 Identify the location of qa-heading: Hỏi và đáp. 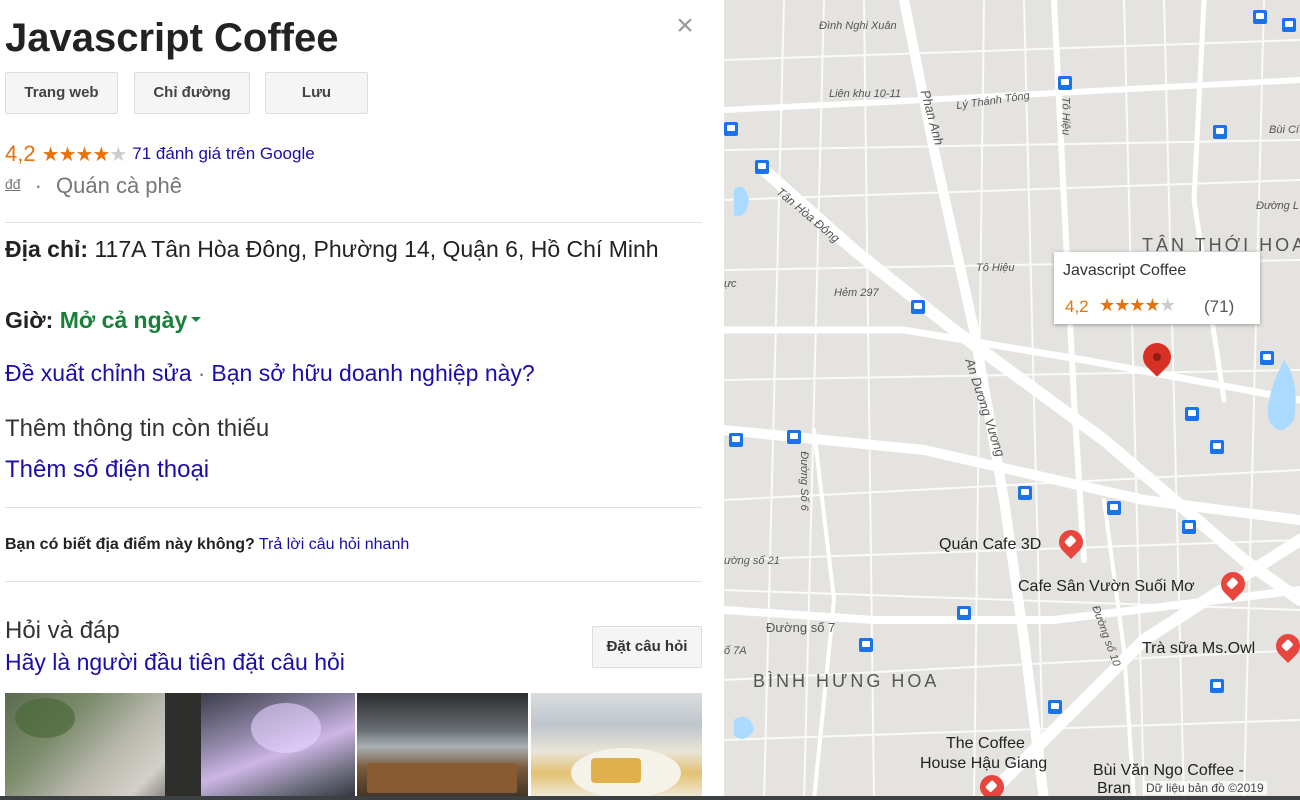
(62, 630).